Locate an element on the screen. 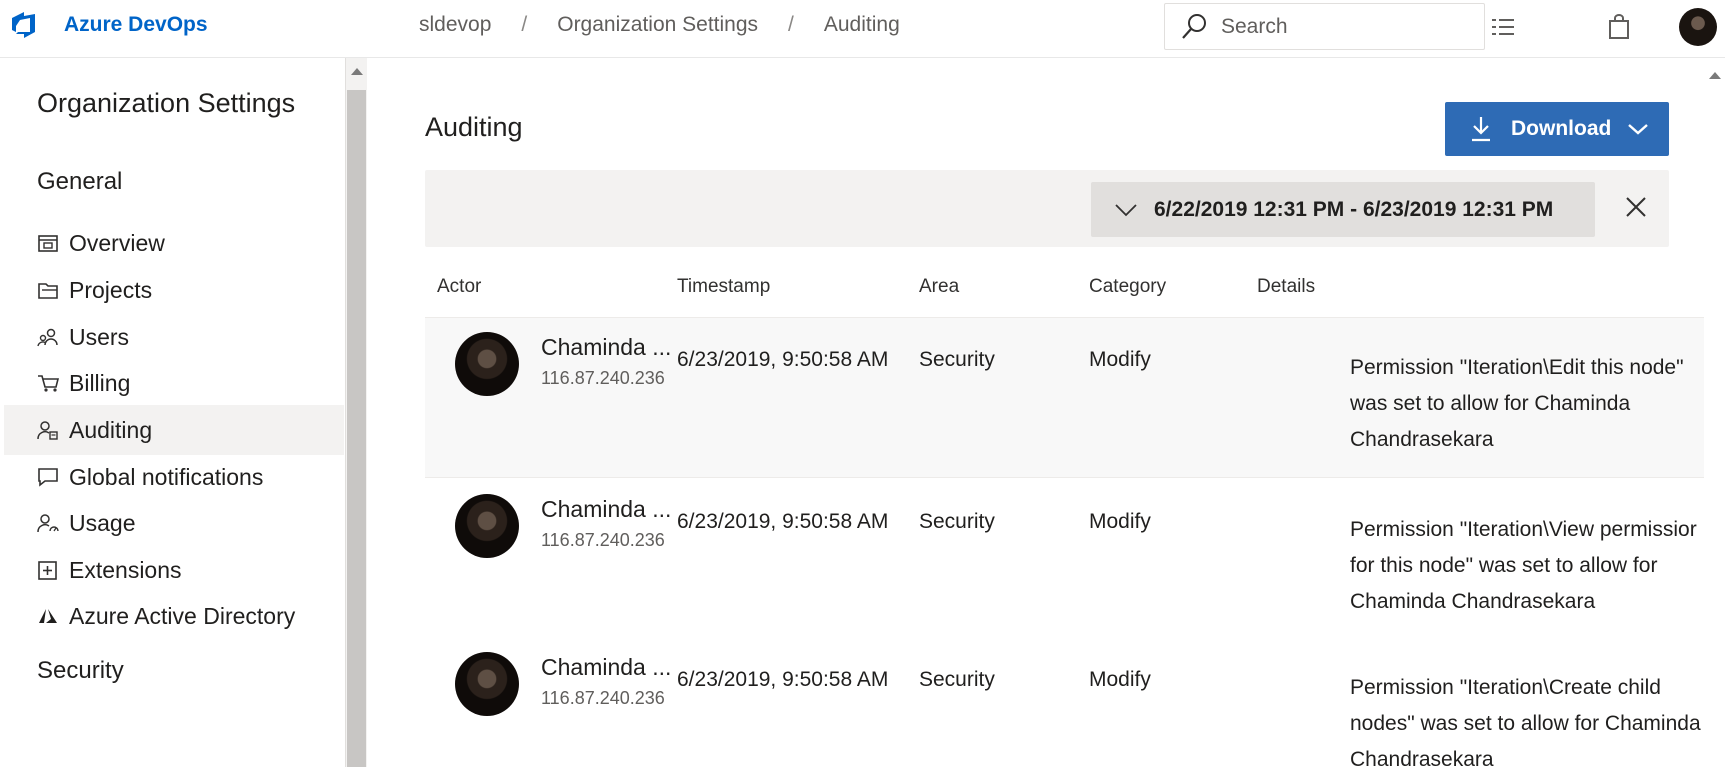 Image resolution: width=1725 pixels, height=767 pixels. breadcrumb-auditing: Auditing is located at coordinates (862, 25).